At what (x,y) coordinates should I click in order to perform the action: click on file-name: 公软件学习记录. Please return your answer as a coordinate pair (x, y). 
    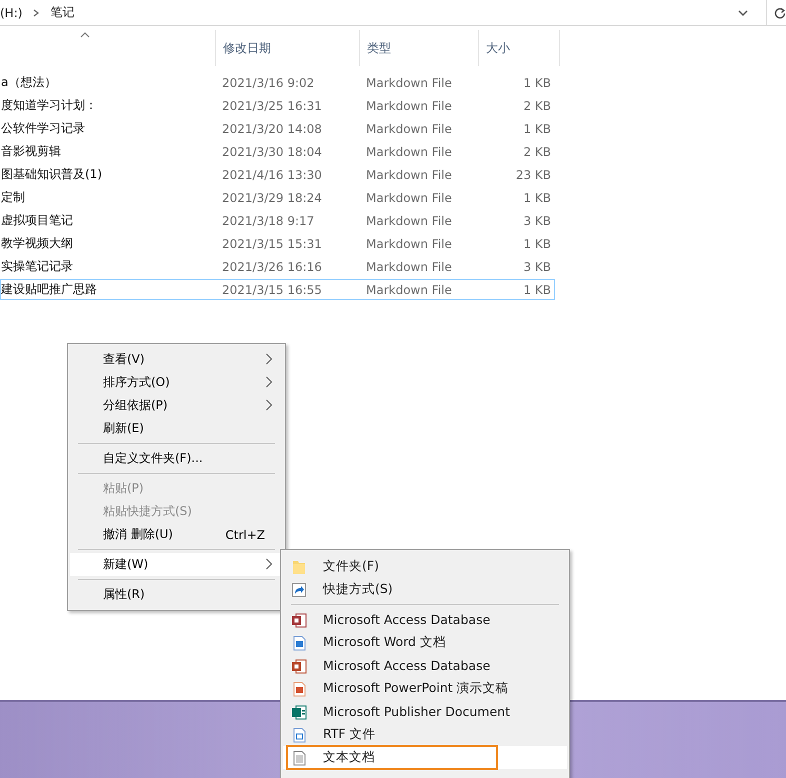
    Looking at the image, I should click on (43, 128).